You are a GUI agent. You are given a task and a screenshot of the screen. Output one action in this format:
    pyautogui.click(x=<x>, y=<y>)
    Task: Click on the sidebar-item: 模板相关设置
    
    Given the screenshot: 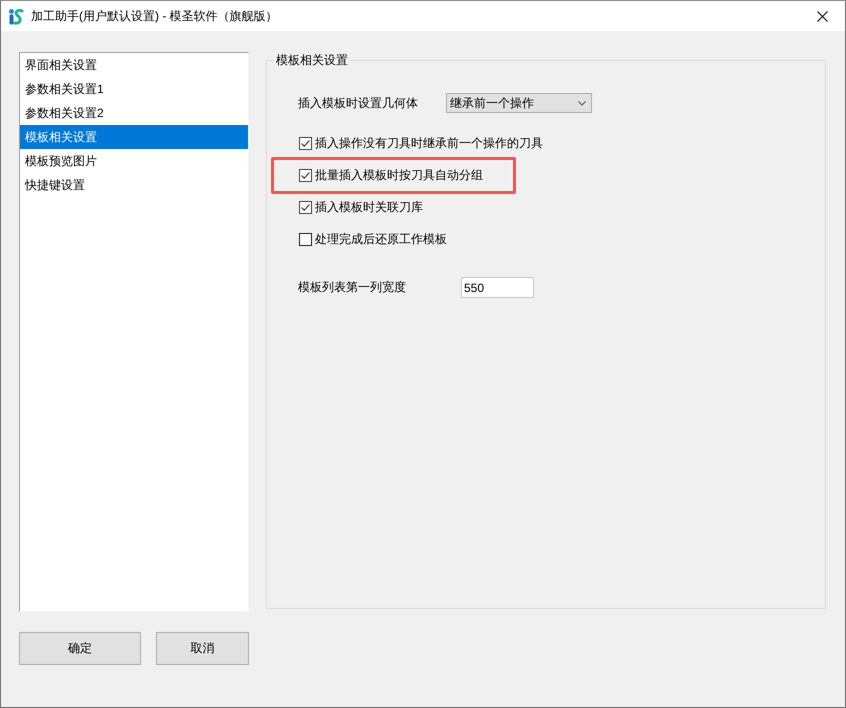 What is the action you would take?
    pyautogui.click(x=134, y=137)
    